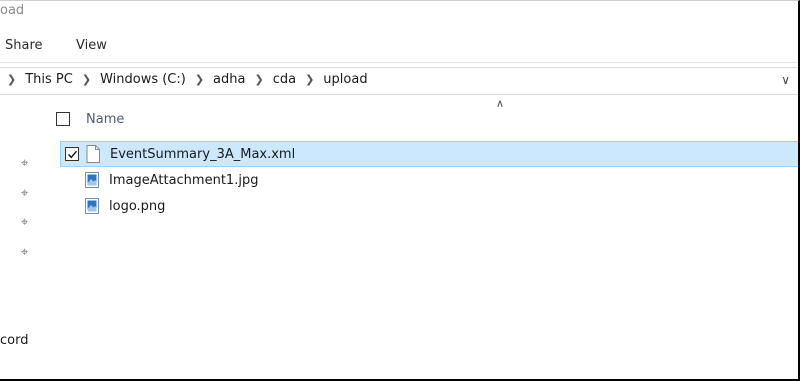 The width and height of the screenshot is (800, 381). Describe the element at coordinates (49, 79) in the screenshot. I see `breadcrumb-this-pc: This PC` at that location.